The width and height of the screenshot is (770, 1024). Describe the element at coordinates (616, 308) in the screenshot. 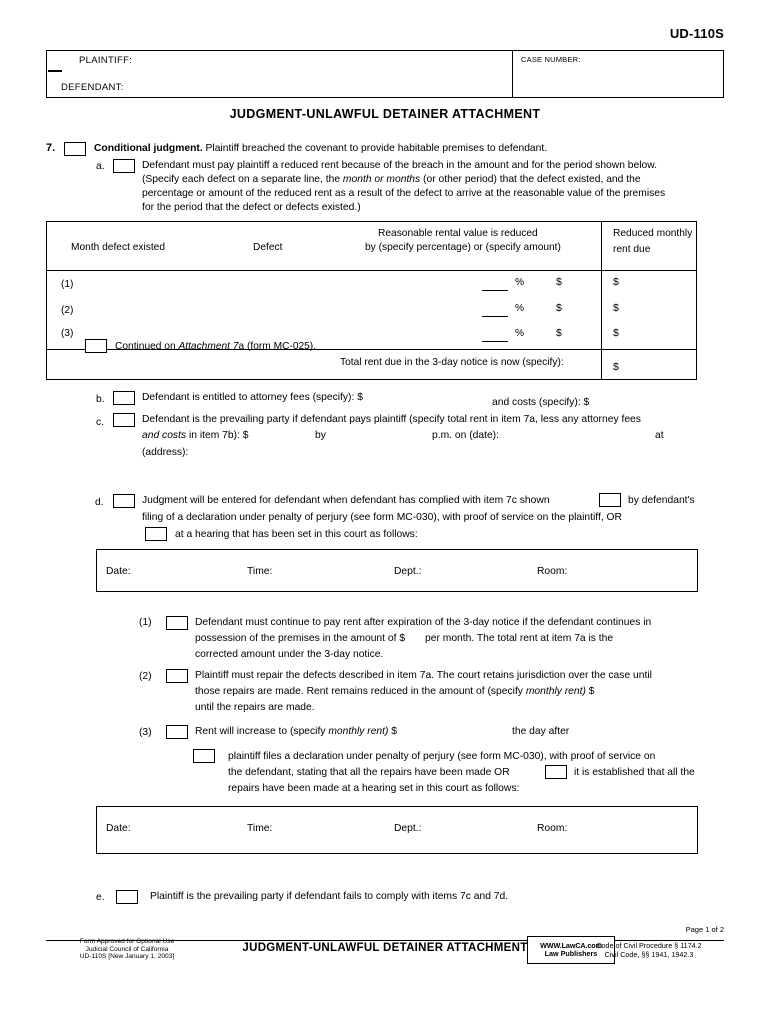

I see `table-row-2-reduced-dollar: $` at that location.